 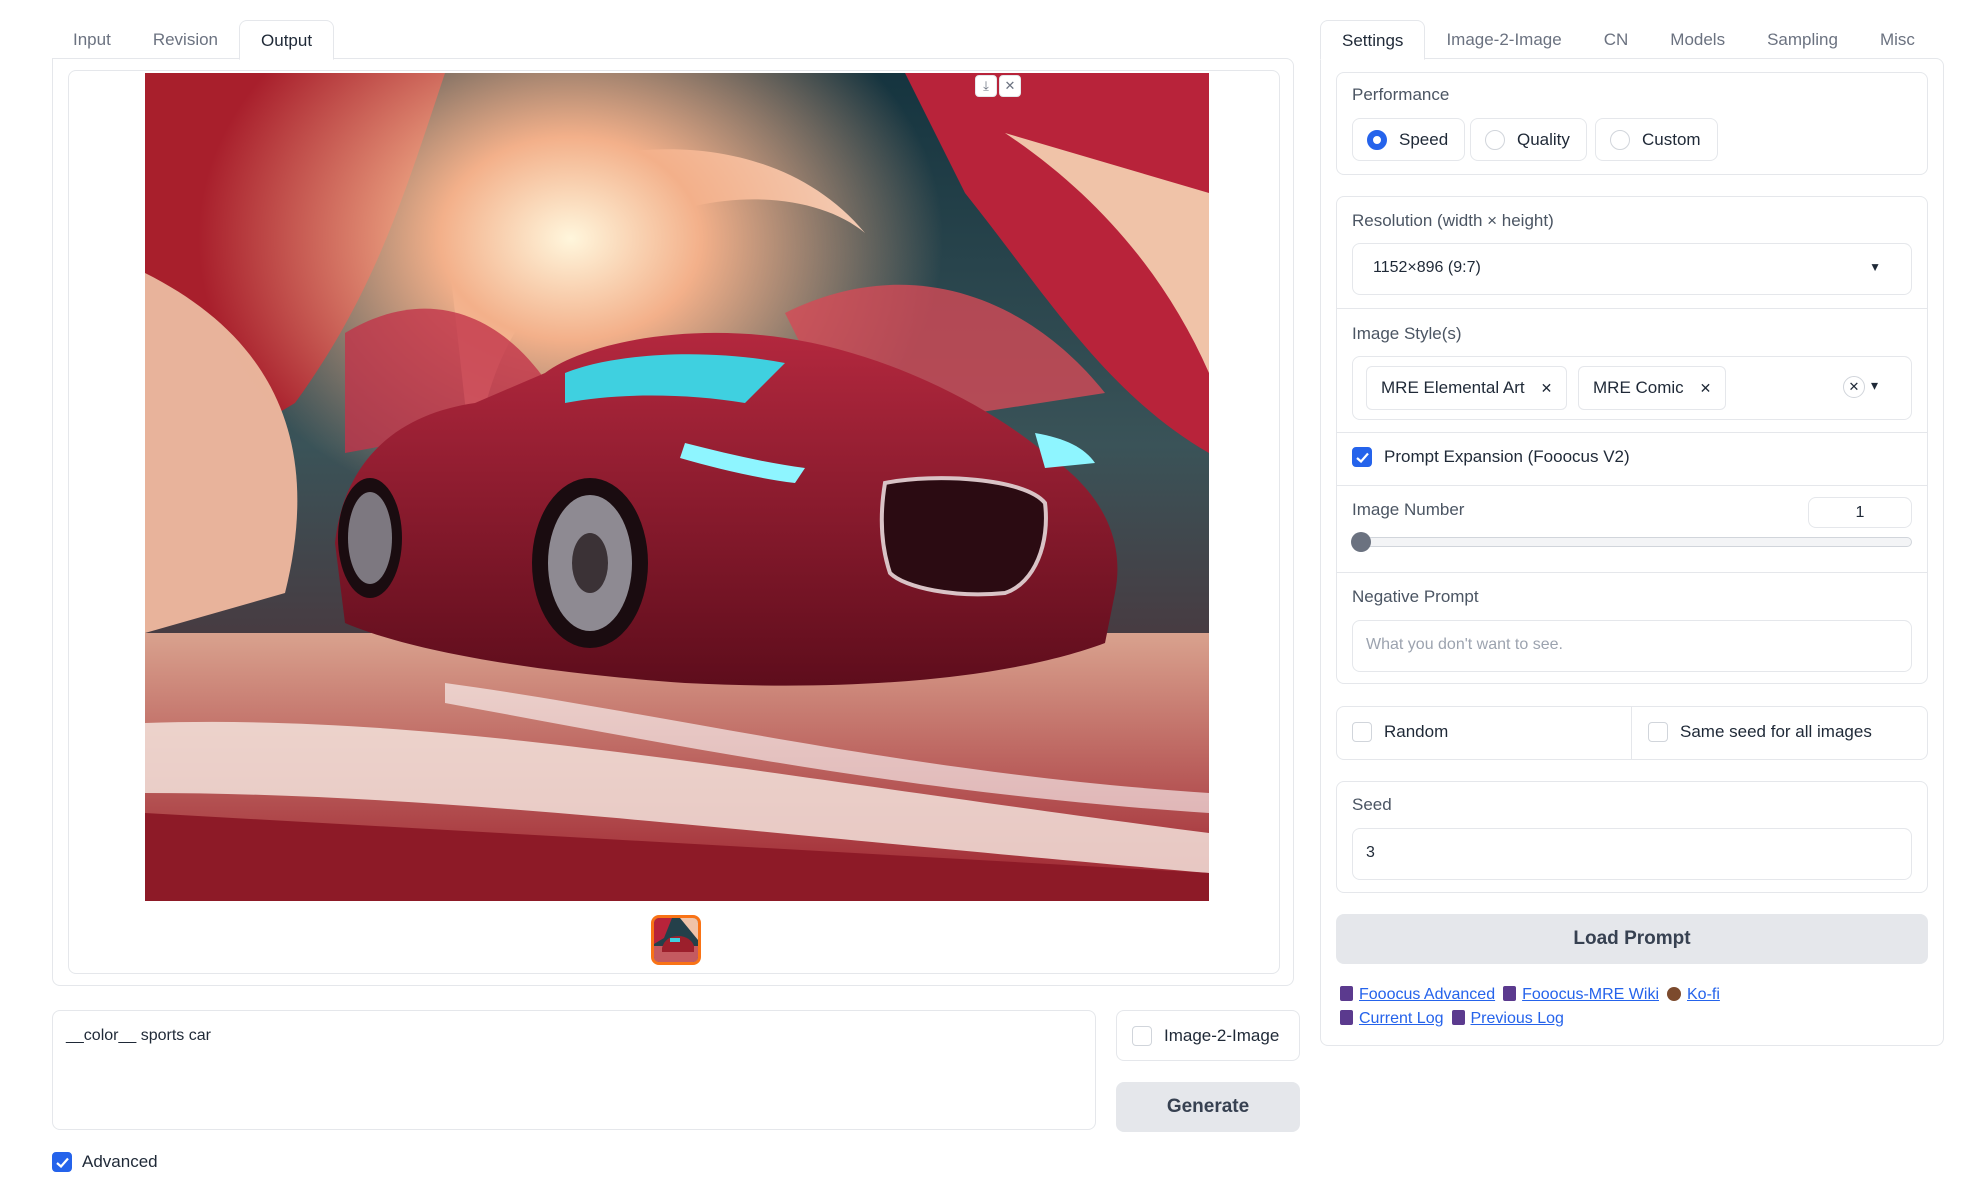 What do you see at coordinates (1632, 269) in the screenshot?
I see `resolution-dropdown: 1152×896 (9:7) ▼` at bounding box center [1632, 269].